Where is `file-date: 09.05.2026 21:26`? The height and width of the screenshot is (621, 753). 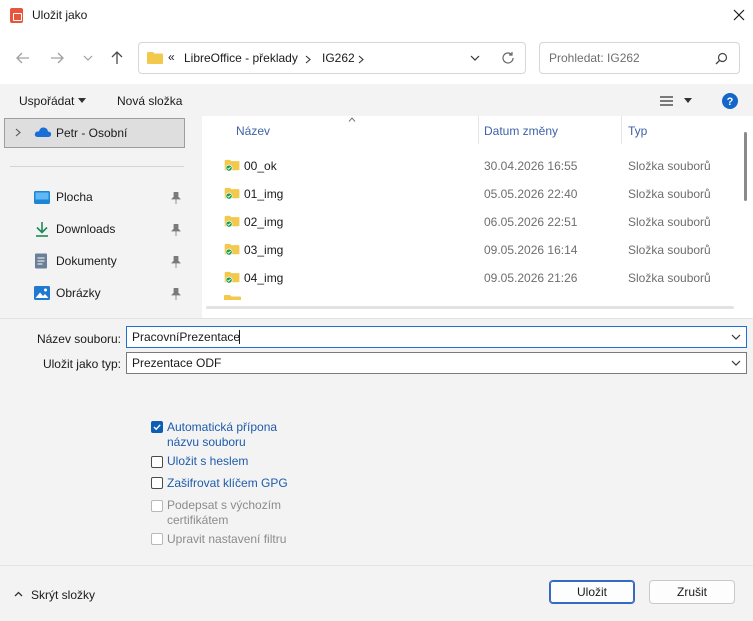 file-date: 09.05.2026 21:26 is located at coordinates (531, 278).